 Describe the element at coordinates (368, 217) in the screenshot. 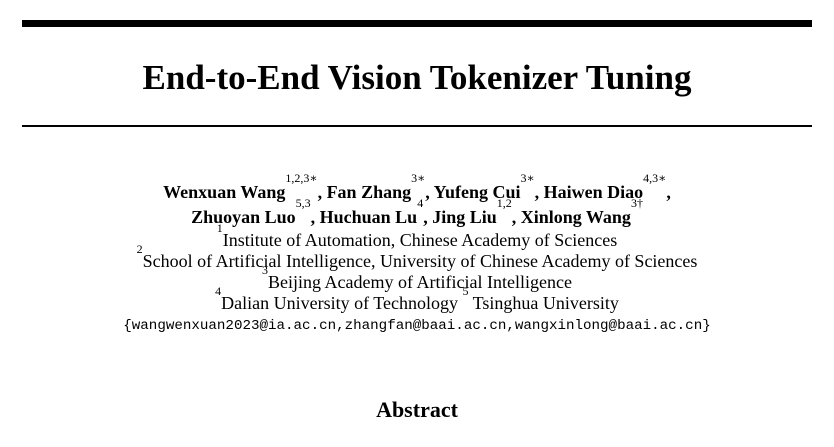

I see `author-name: Huchuan Lu` at that location.